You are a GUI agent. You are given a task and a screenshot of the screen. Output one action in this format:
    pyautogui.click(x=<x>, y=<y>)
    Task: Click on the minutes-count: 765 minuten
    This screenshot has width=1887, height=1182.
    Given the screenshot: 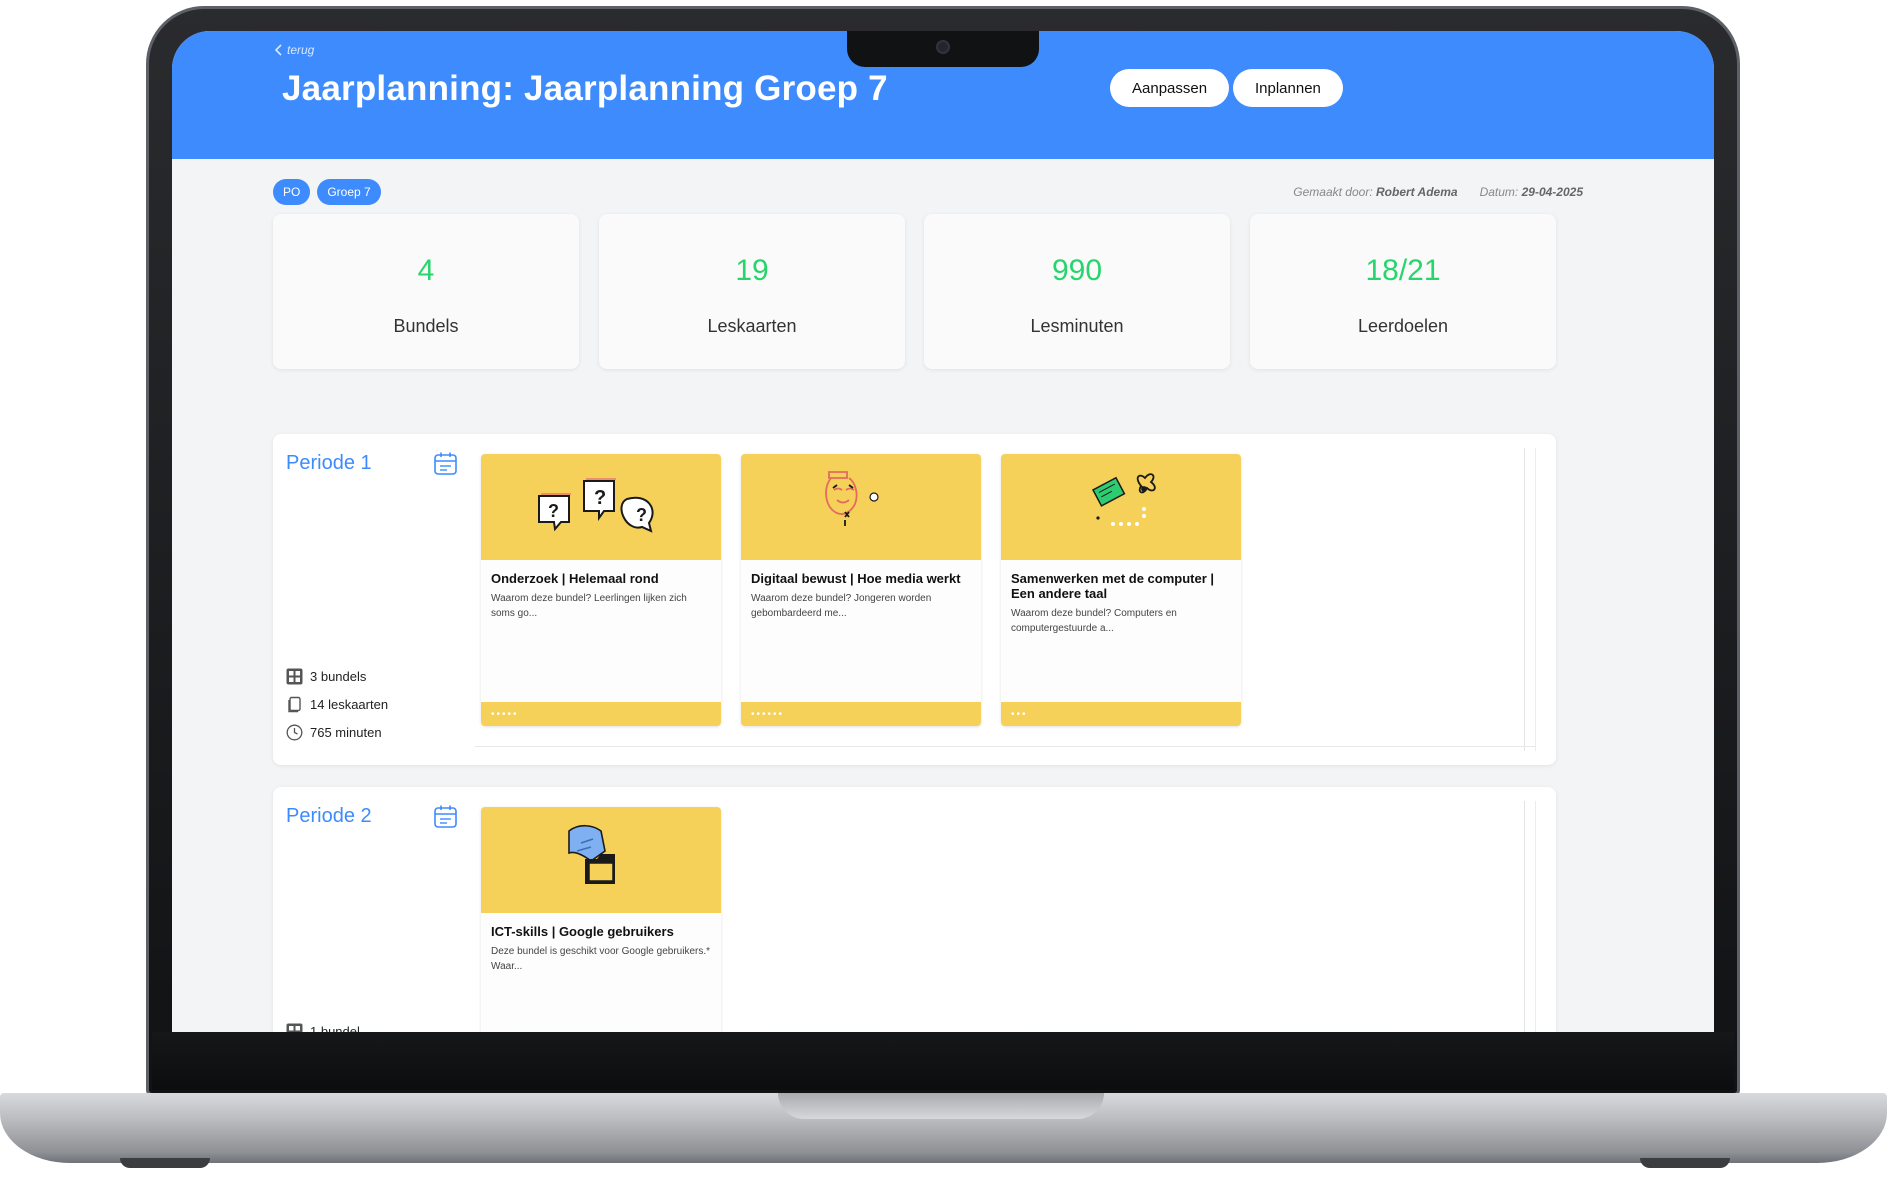 What is the action you would take?
    pyautogui.click(x=337, y=732)
    